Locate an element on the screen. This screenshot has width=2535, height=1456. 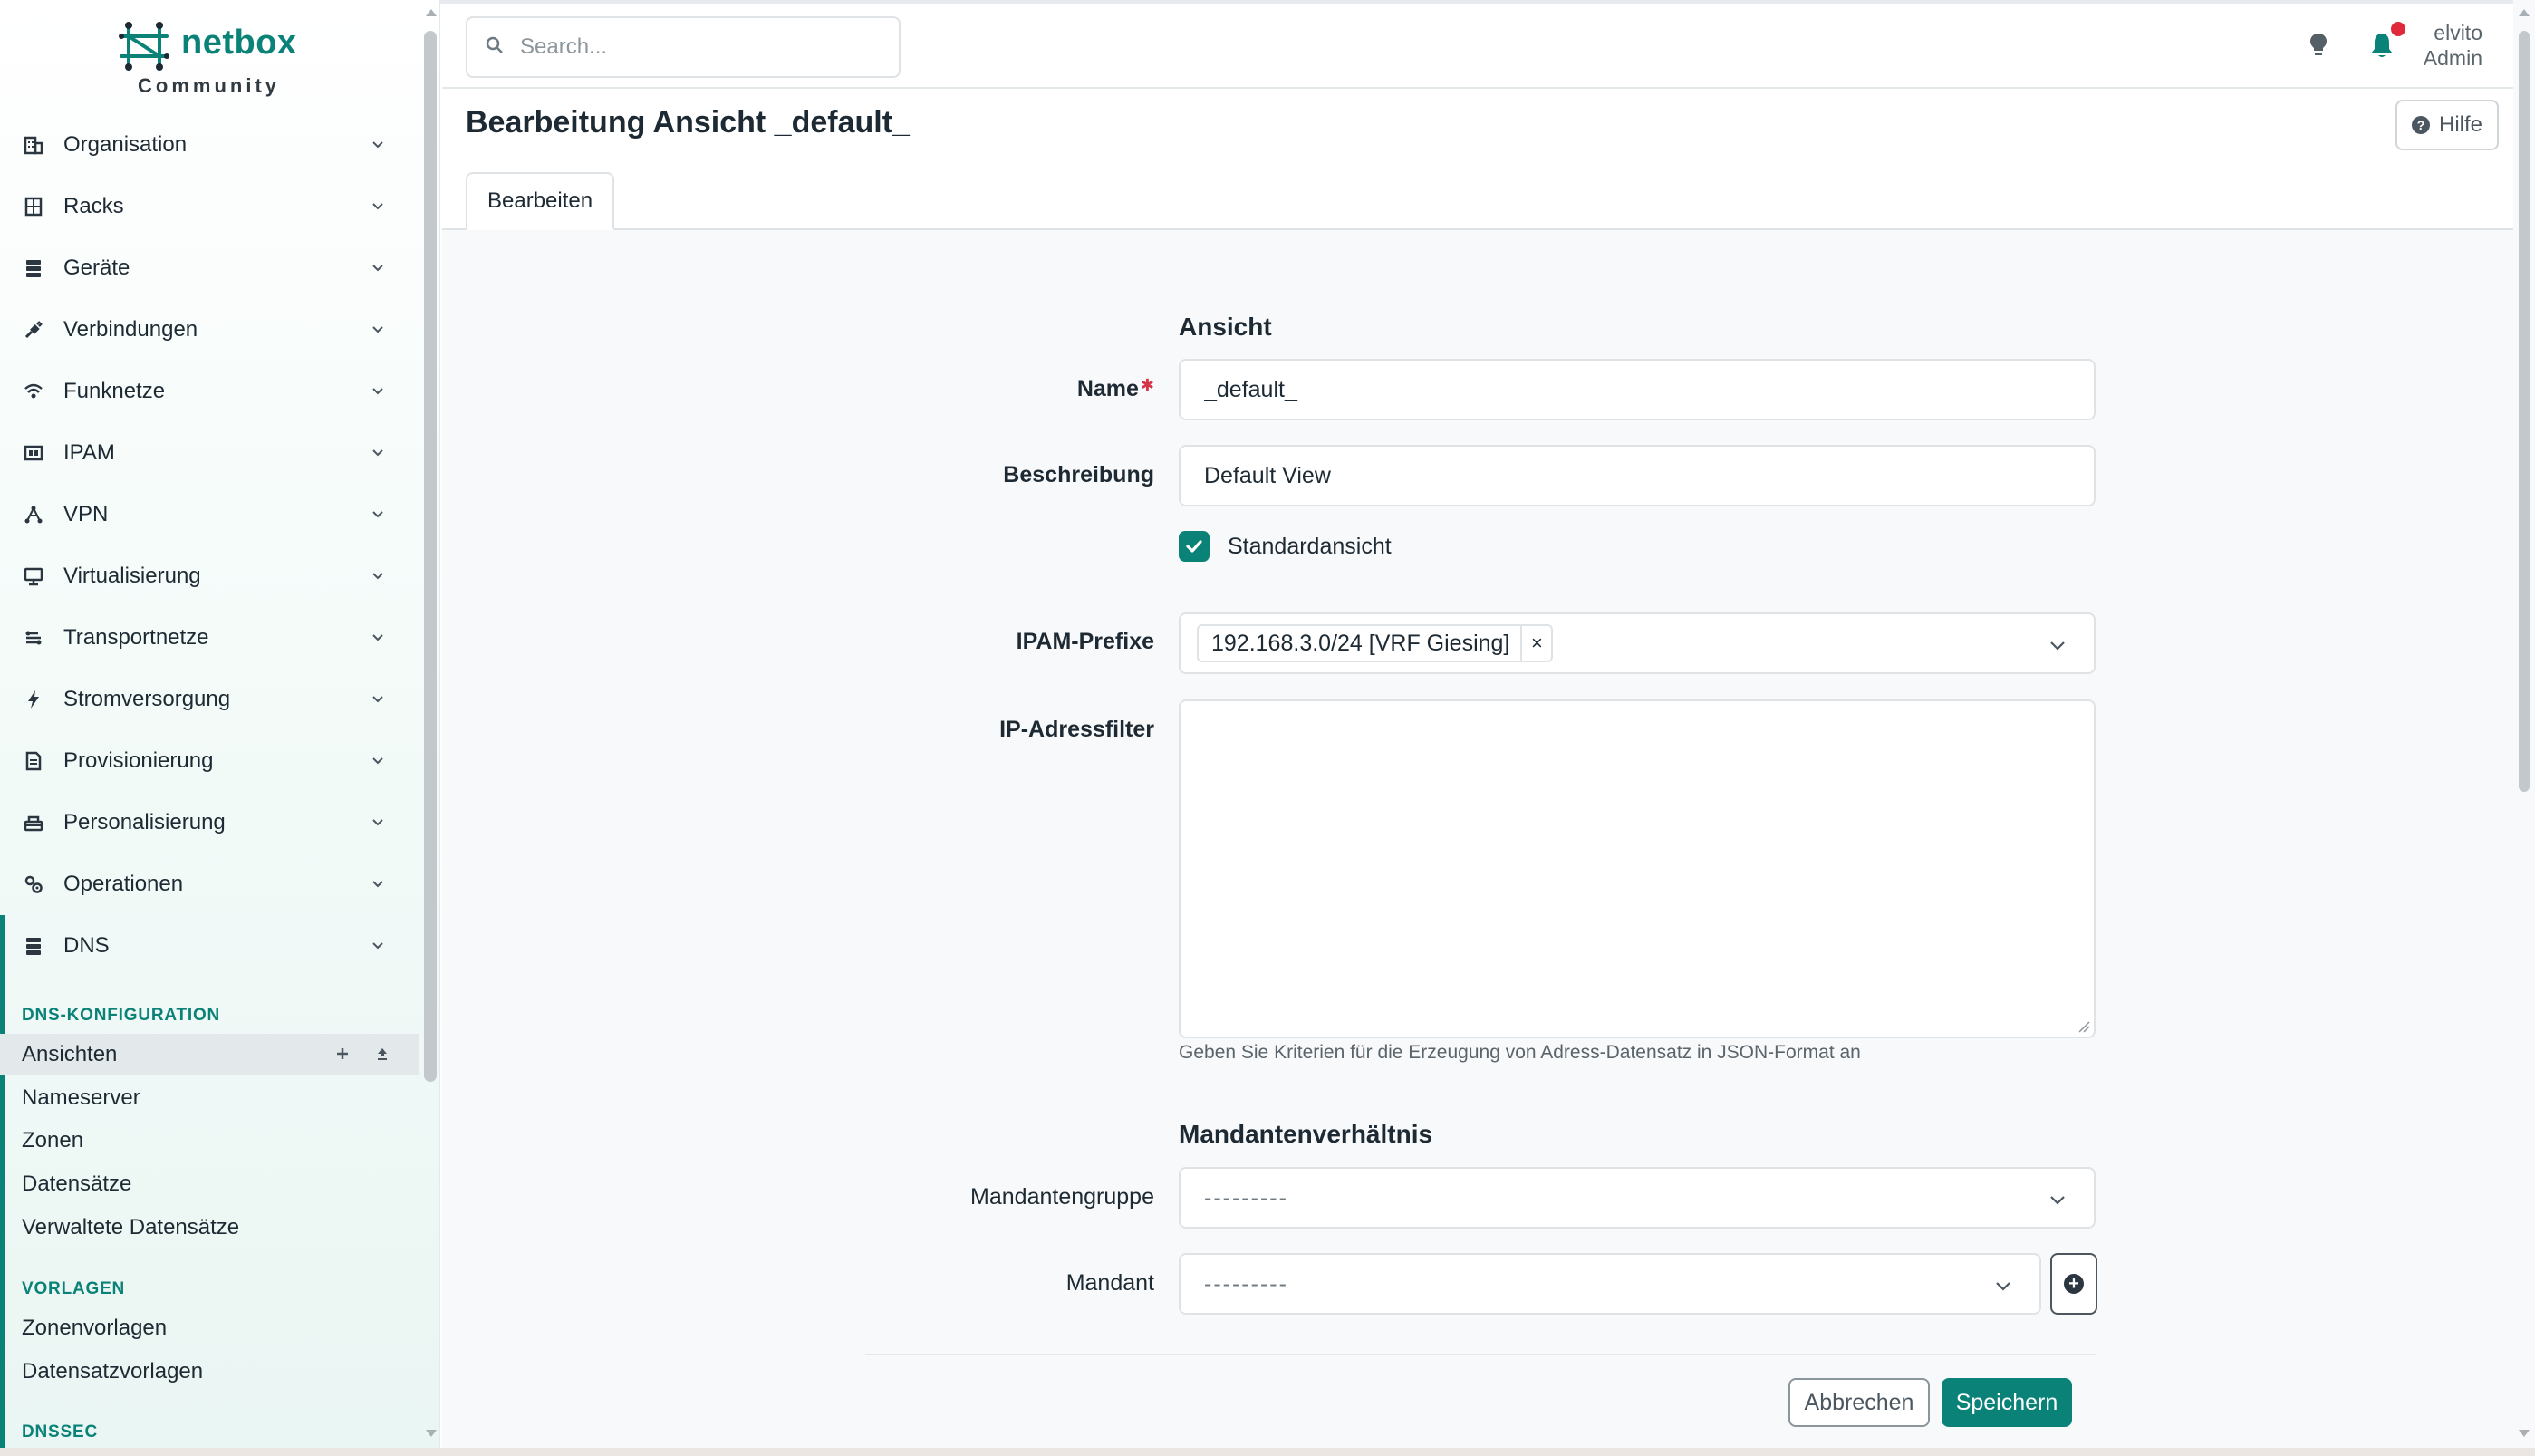
menu-item-virtualisierung: Virtualisierung is located at coordinates (209, 576).